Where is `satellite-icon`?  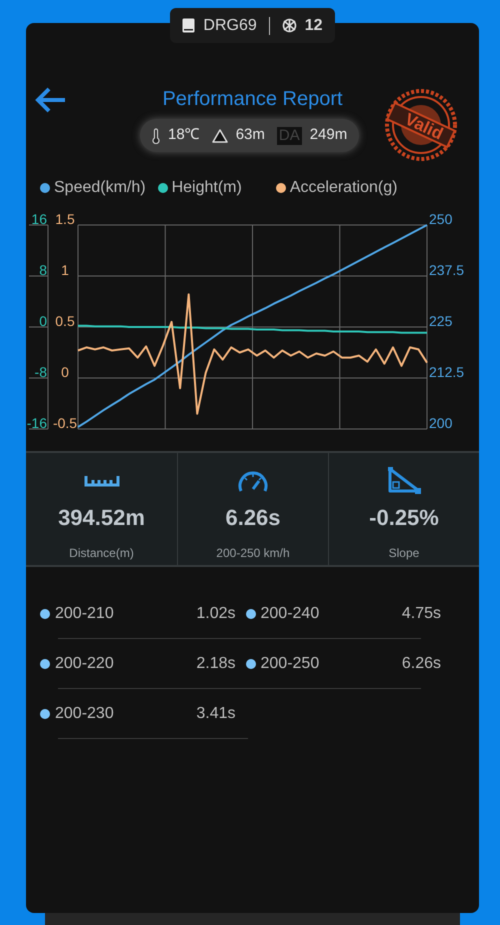
satellite-icon is located at coordinates (289, 25).